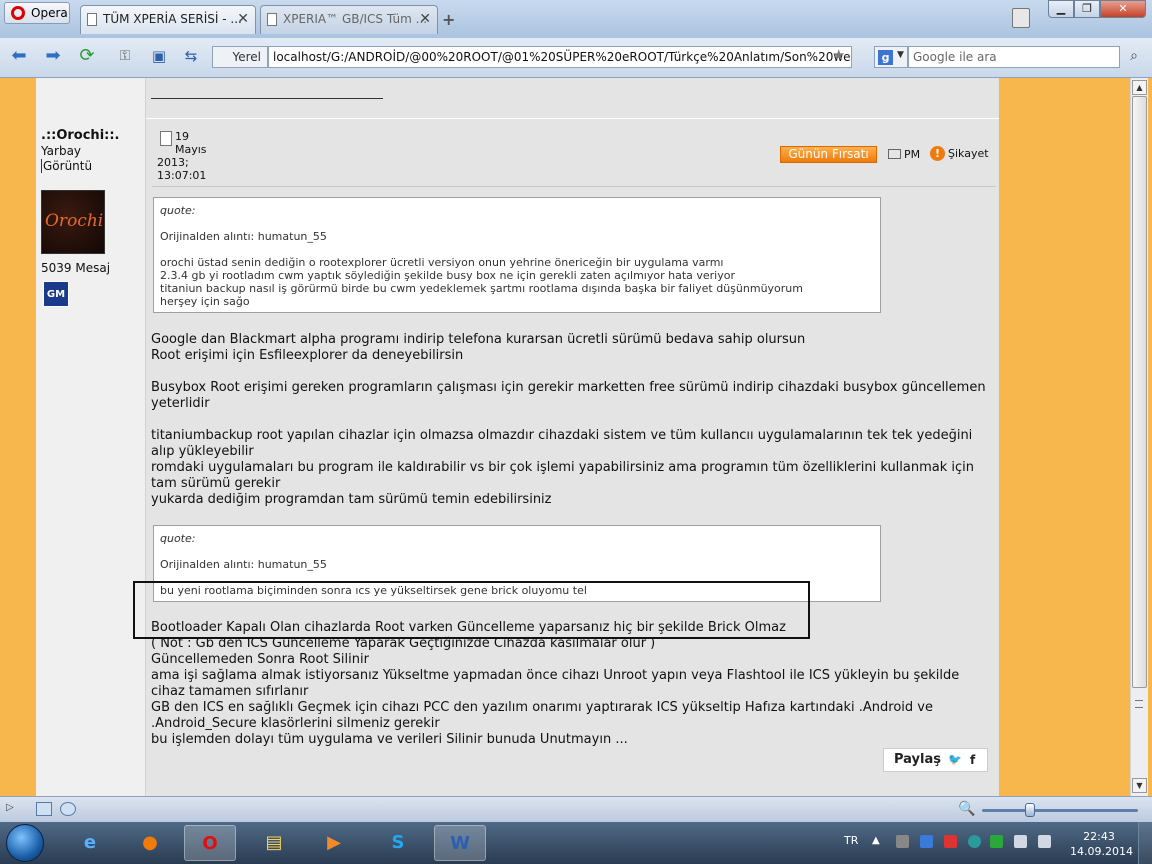 Image resolution: width=1152 pixels, height=864 pixels. I want to click on view-profile-link: Görüntü, so click(66, 166).